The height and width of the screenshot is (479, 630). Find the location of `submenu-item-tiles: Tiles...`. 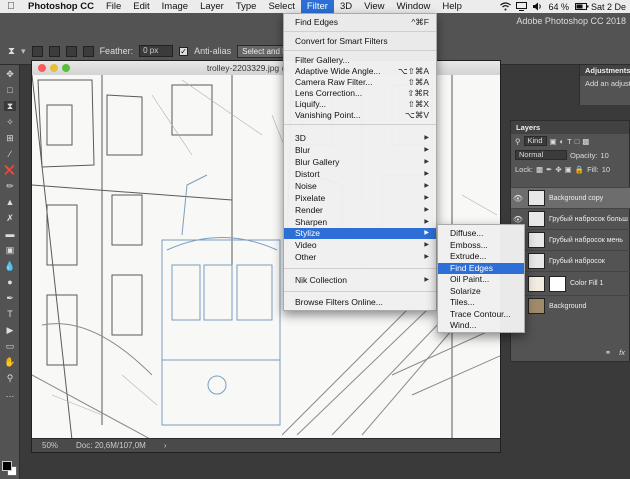

submenu-item-tiles: Tiles... is located at coordinates (481, 302).